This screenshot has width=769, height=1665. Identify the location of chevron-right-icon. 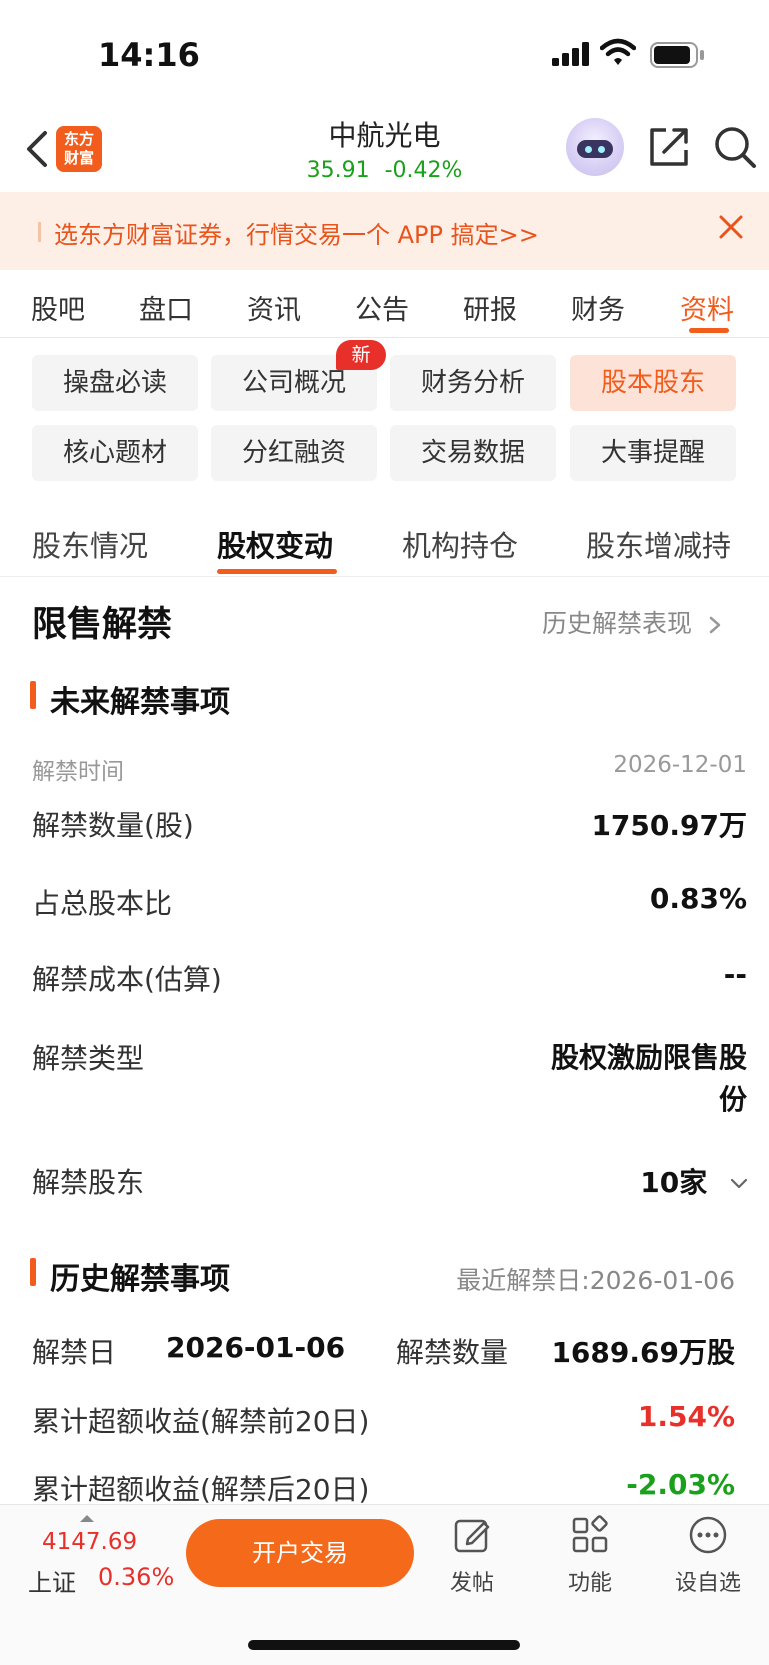
(715, 625).